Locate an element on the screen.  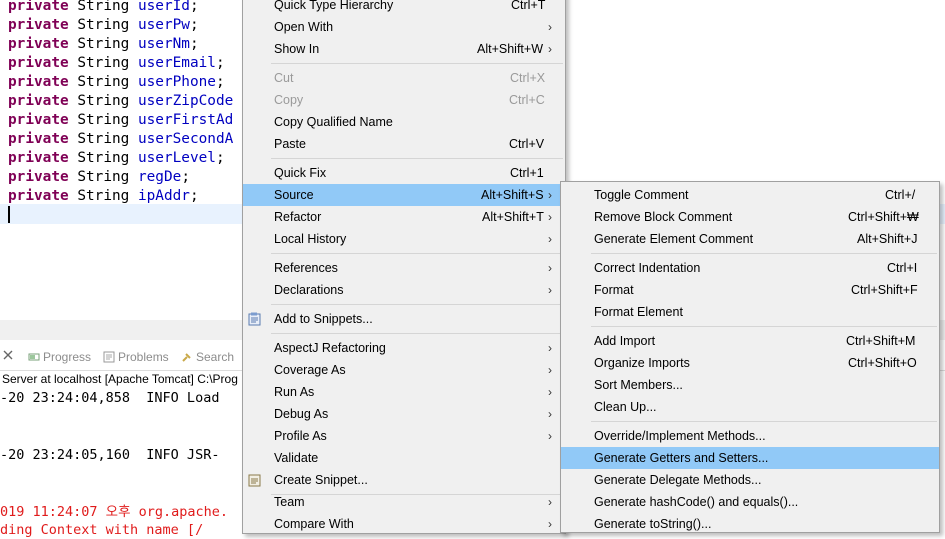
code-line: private String userZipCode is located at coordinates (120, 101).